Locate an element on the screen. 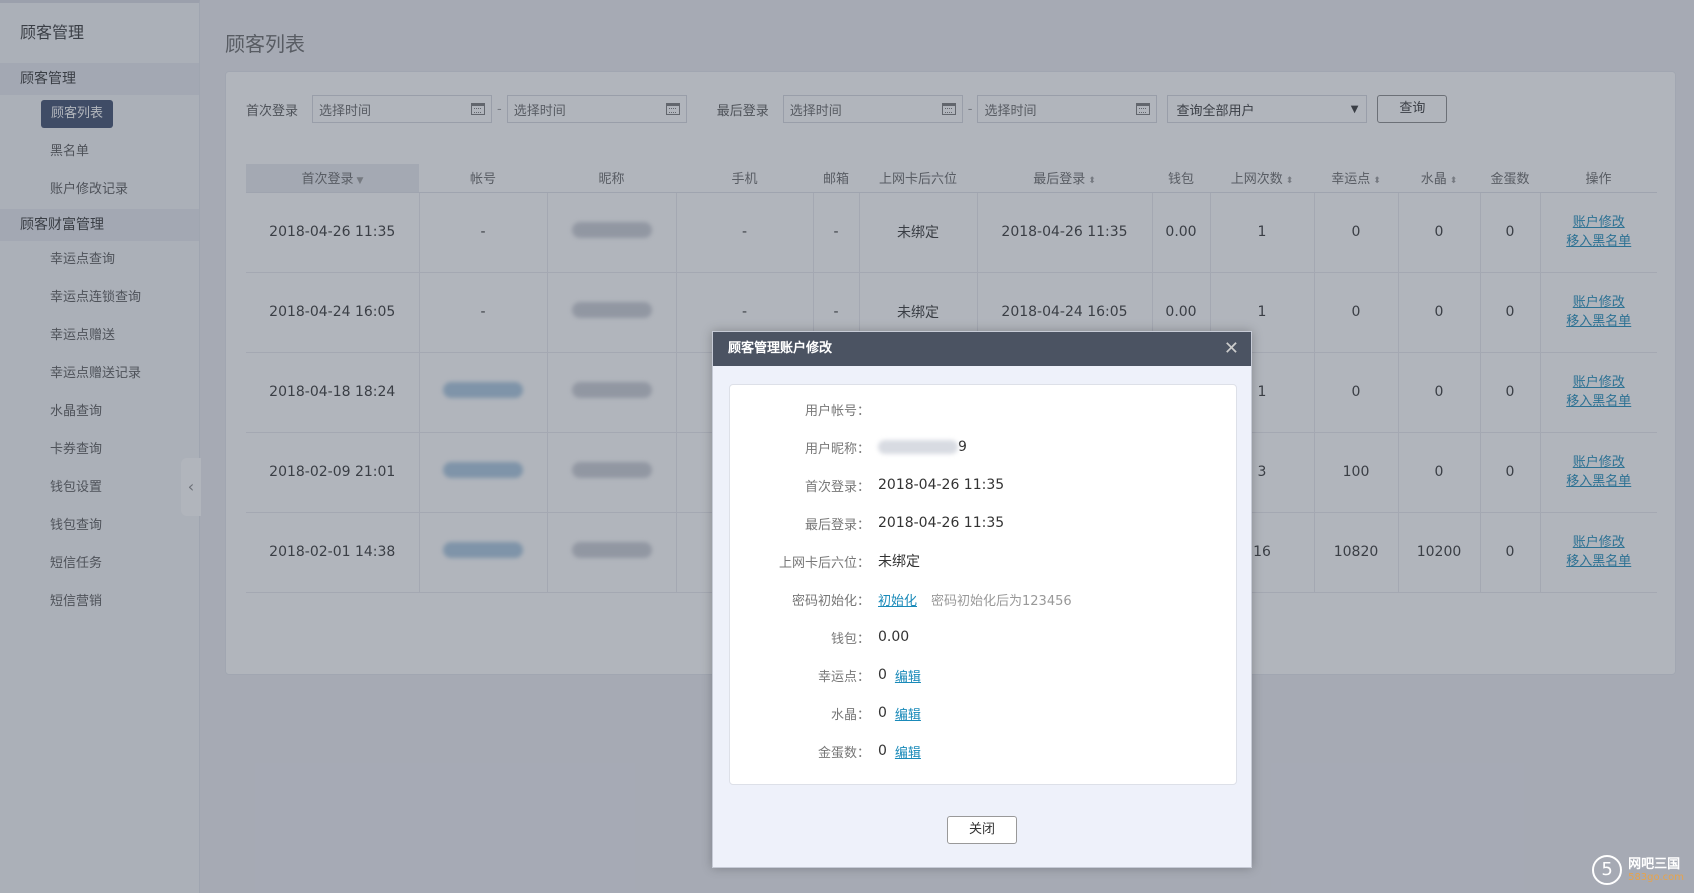 This screenshot has height=893, width=1694. modal-header: 顾客管理账户修改 ✕ is located at coordinates (982, 349).